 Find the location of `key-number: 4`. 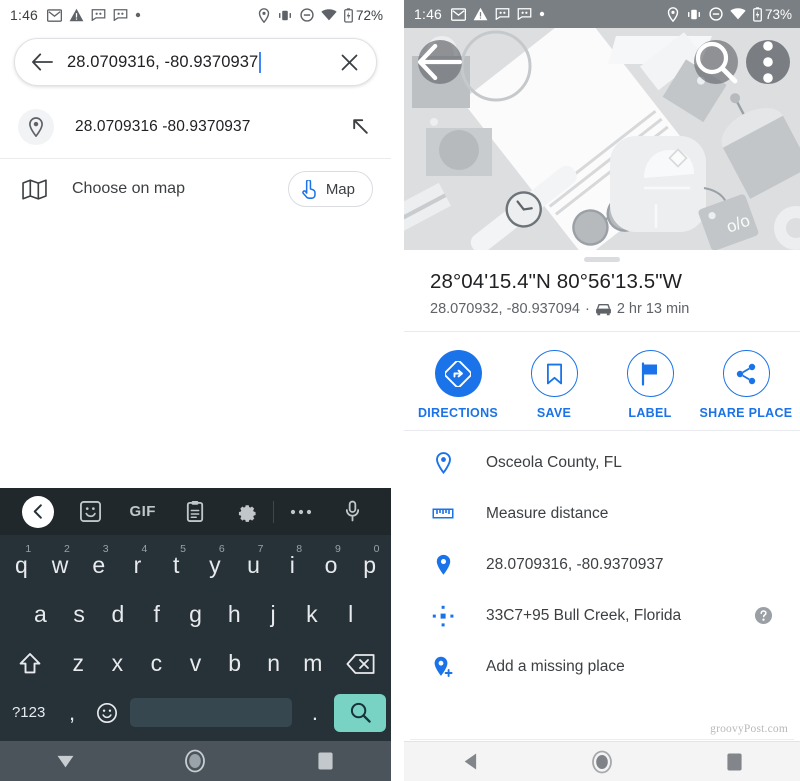

key-number: 4 is located at coordinates (144, 549).